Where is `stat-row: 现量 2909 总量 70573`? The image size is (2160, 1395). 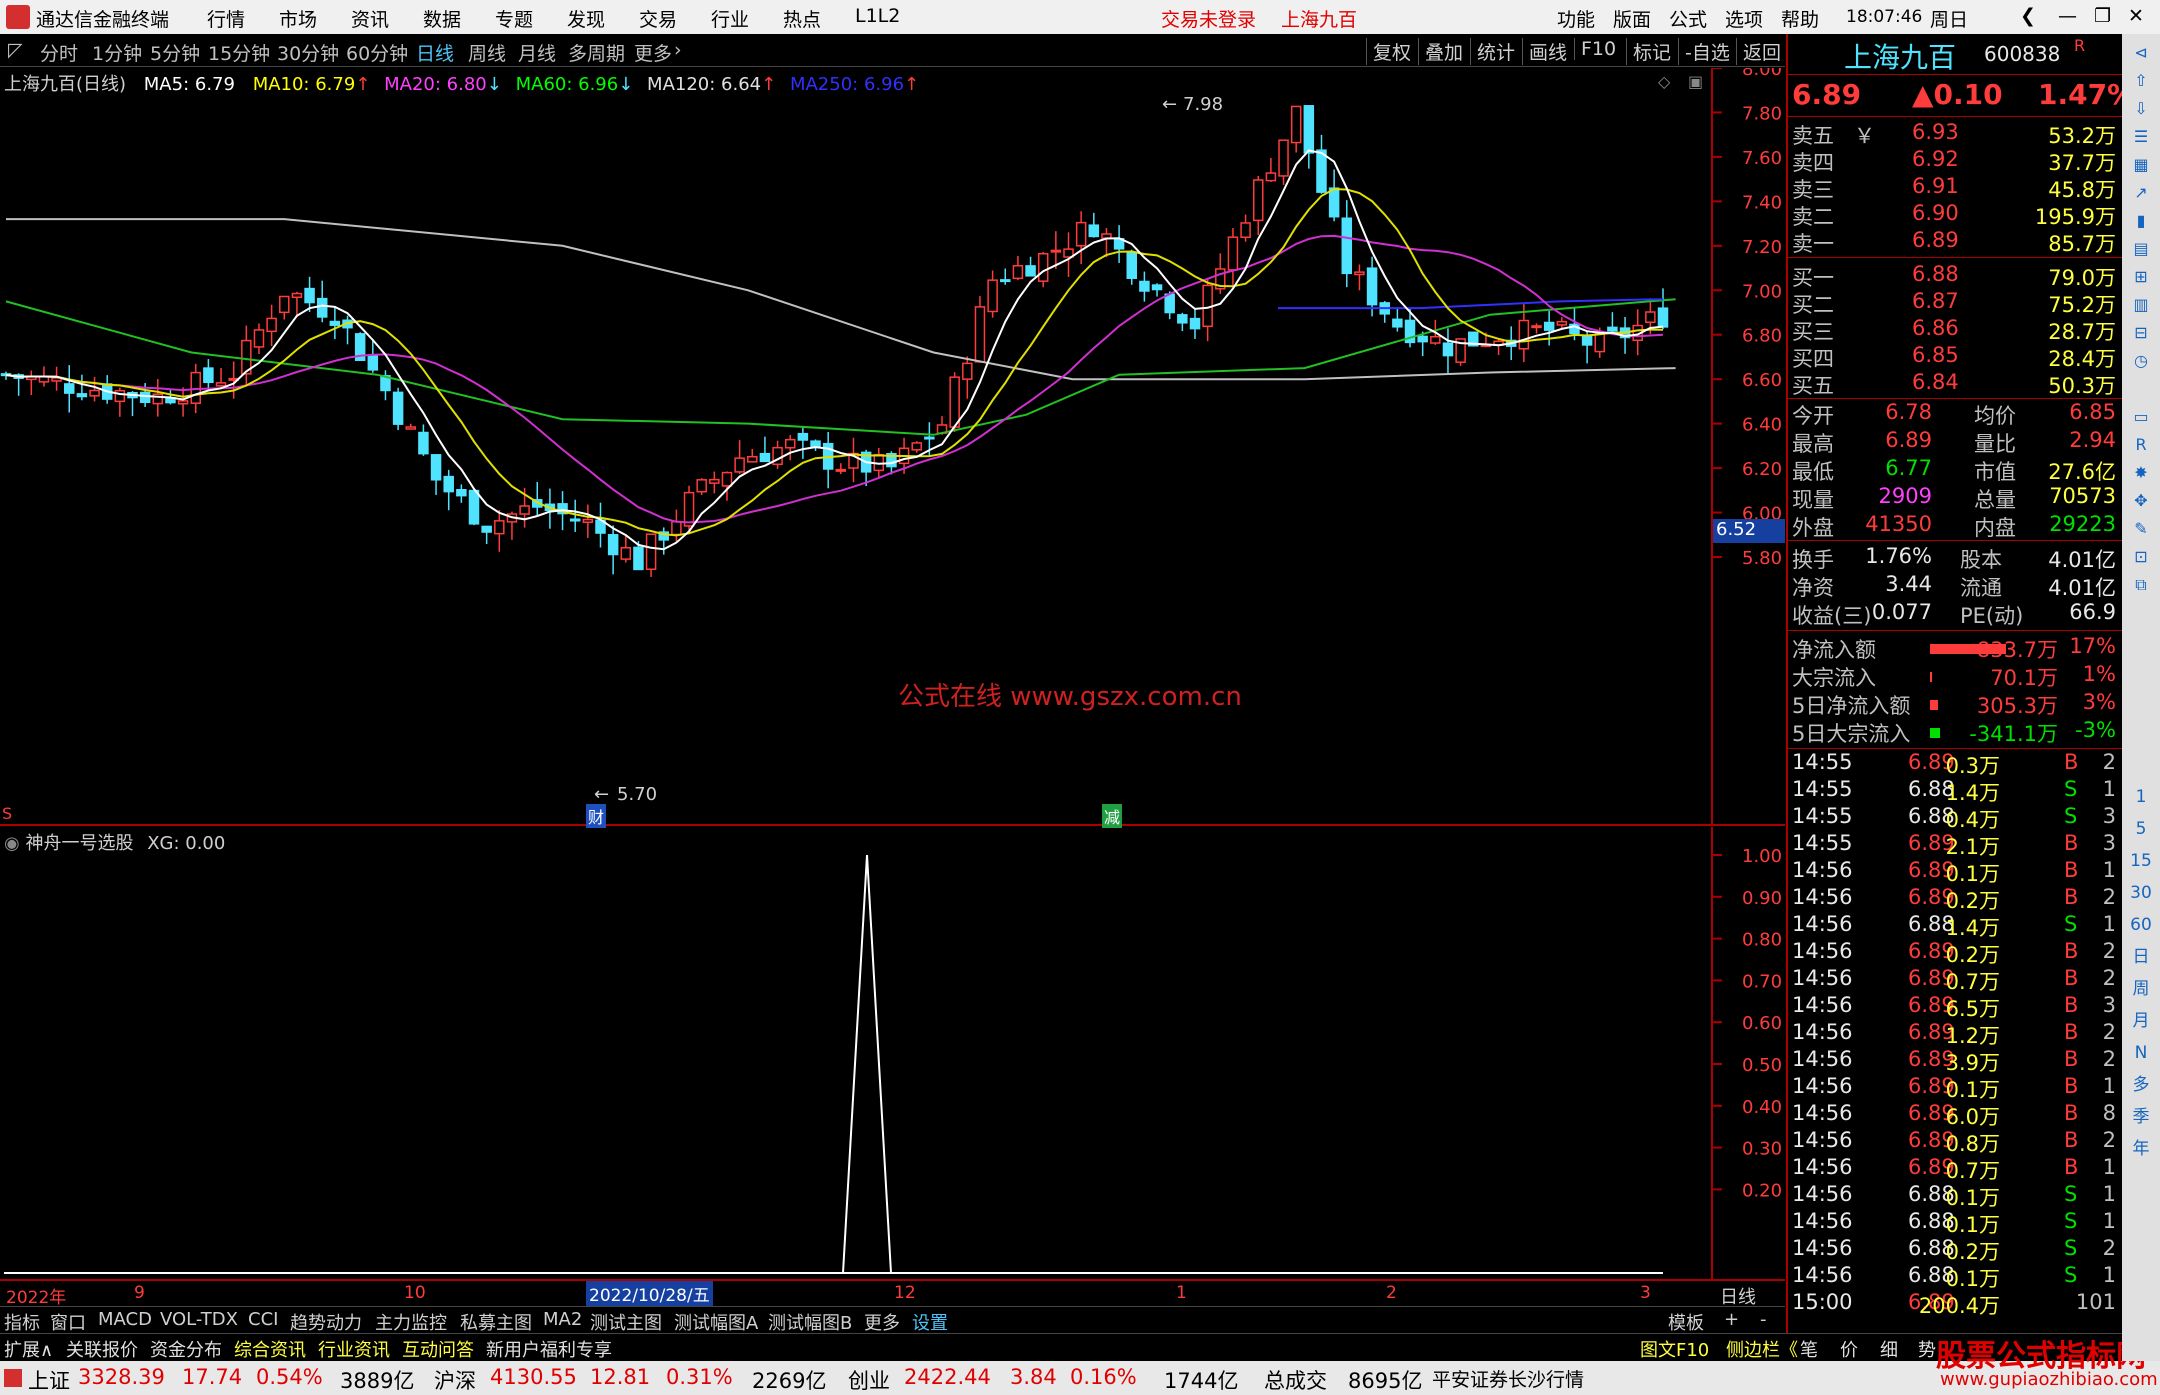 stat-row: 现量 2909 总量 70573 is located at coordinates (1956, 498).